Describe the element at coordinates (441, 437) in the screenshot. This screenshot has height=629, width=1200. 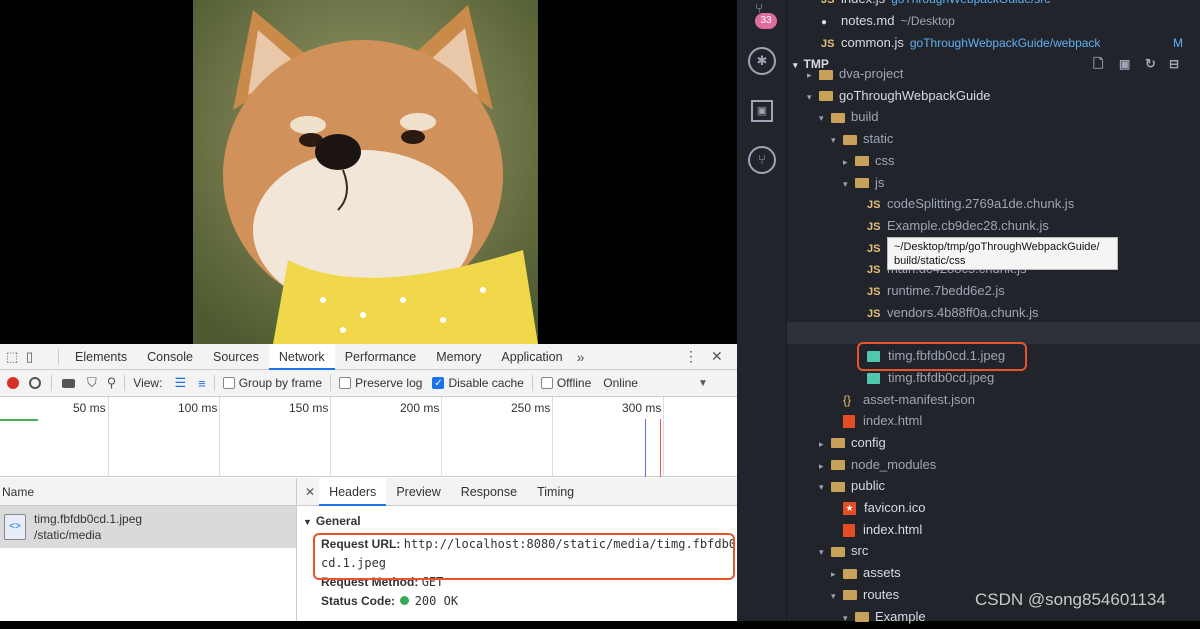
I see `timeline-gridline` at that location.